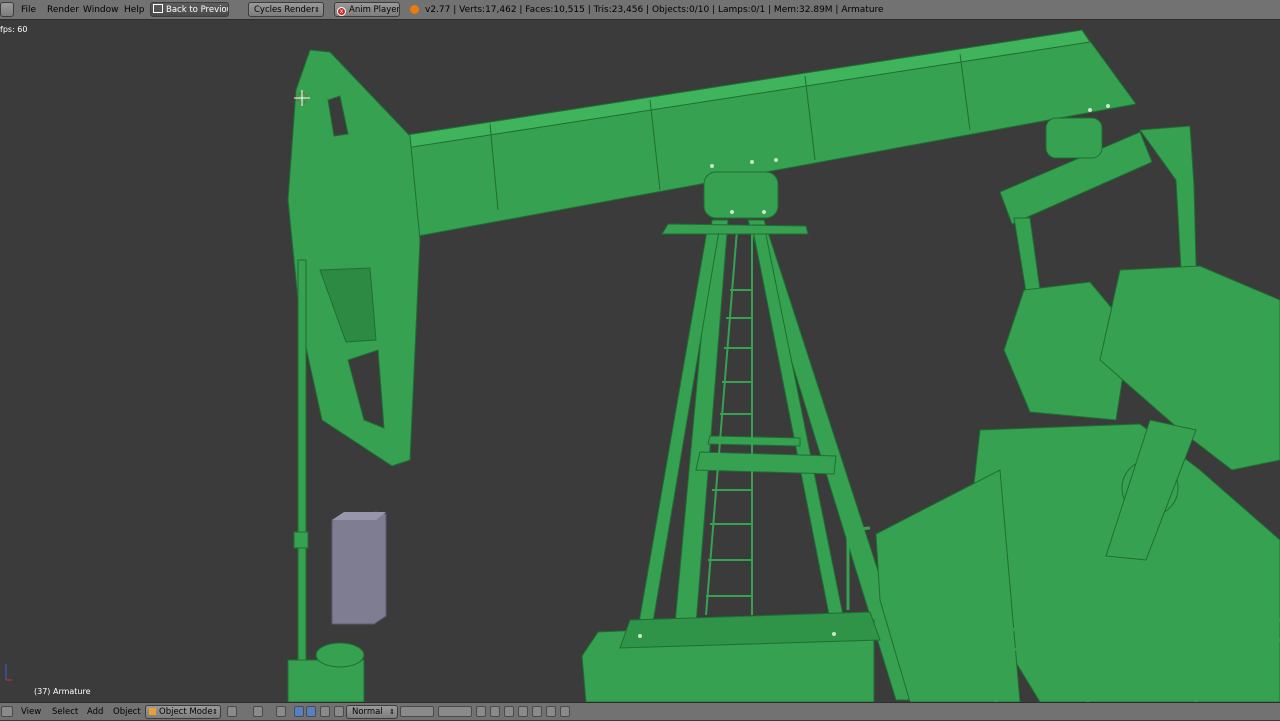  Describe the element at coordinates (65, 712) in the screenshot. I see `menu-select: Select` at that location.